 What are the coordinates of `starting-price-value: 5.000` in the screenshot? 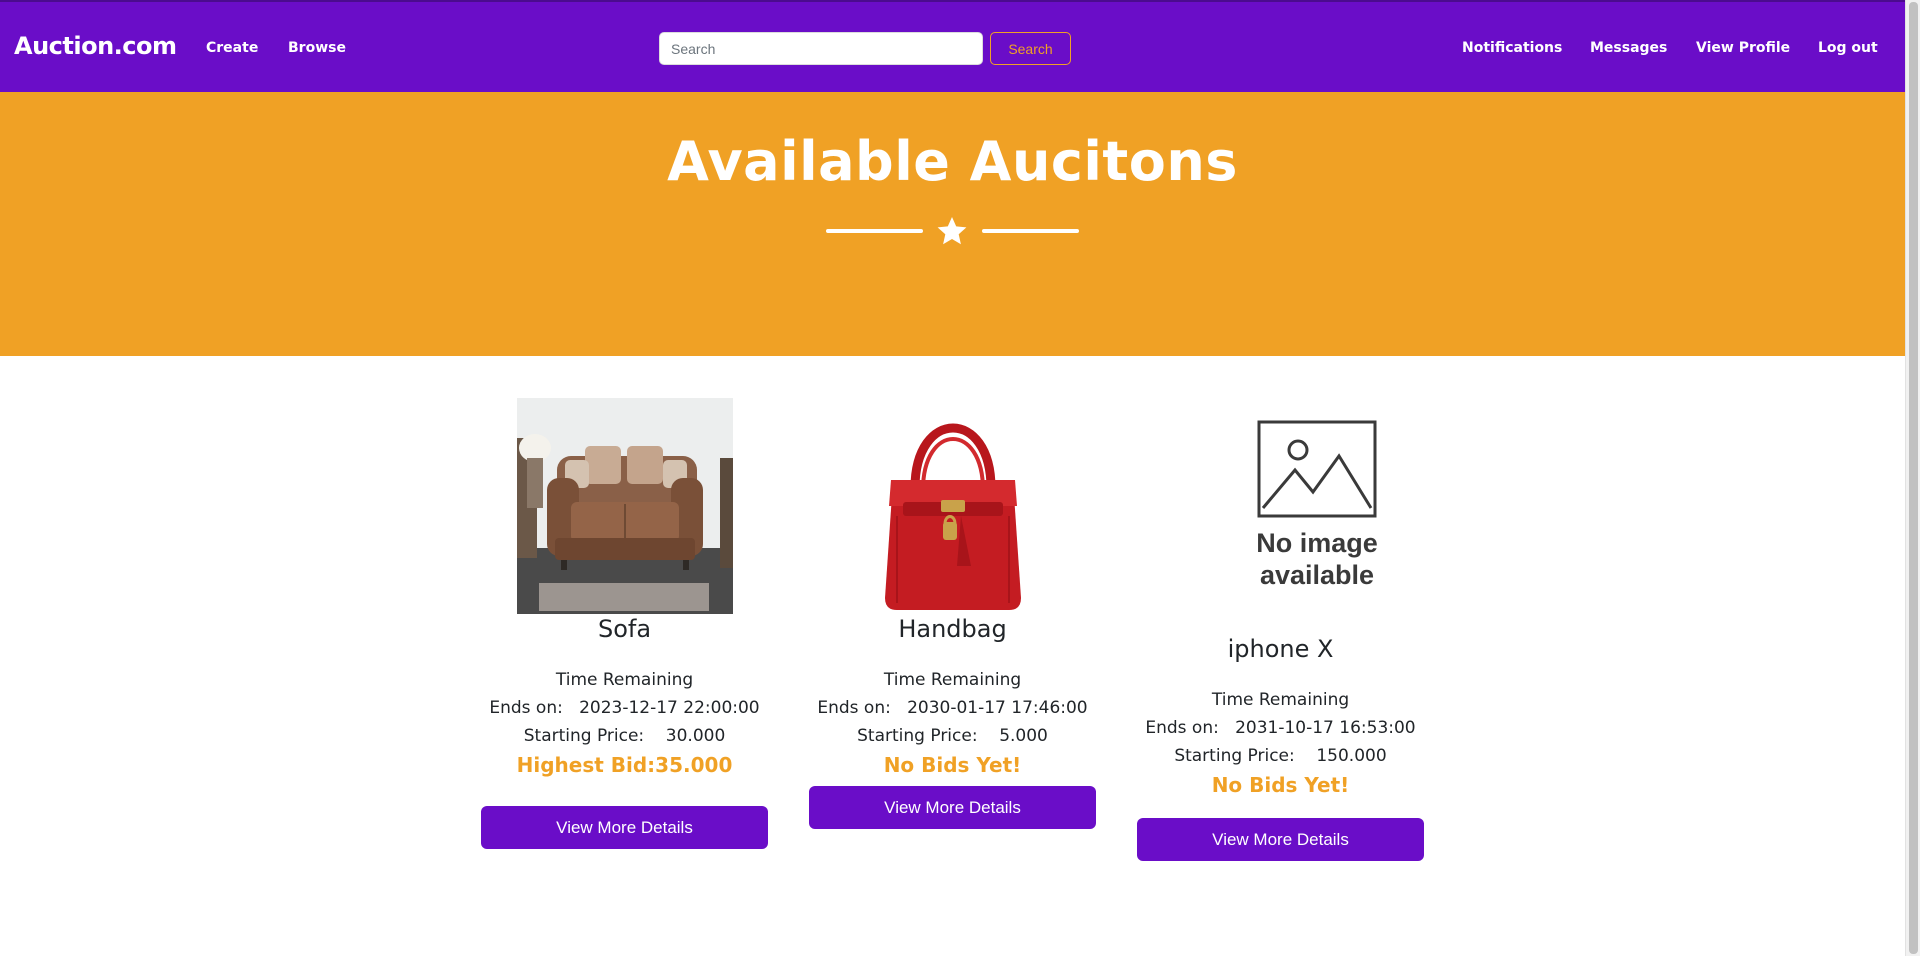 It's located at (1023, 736).